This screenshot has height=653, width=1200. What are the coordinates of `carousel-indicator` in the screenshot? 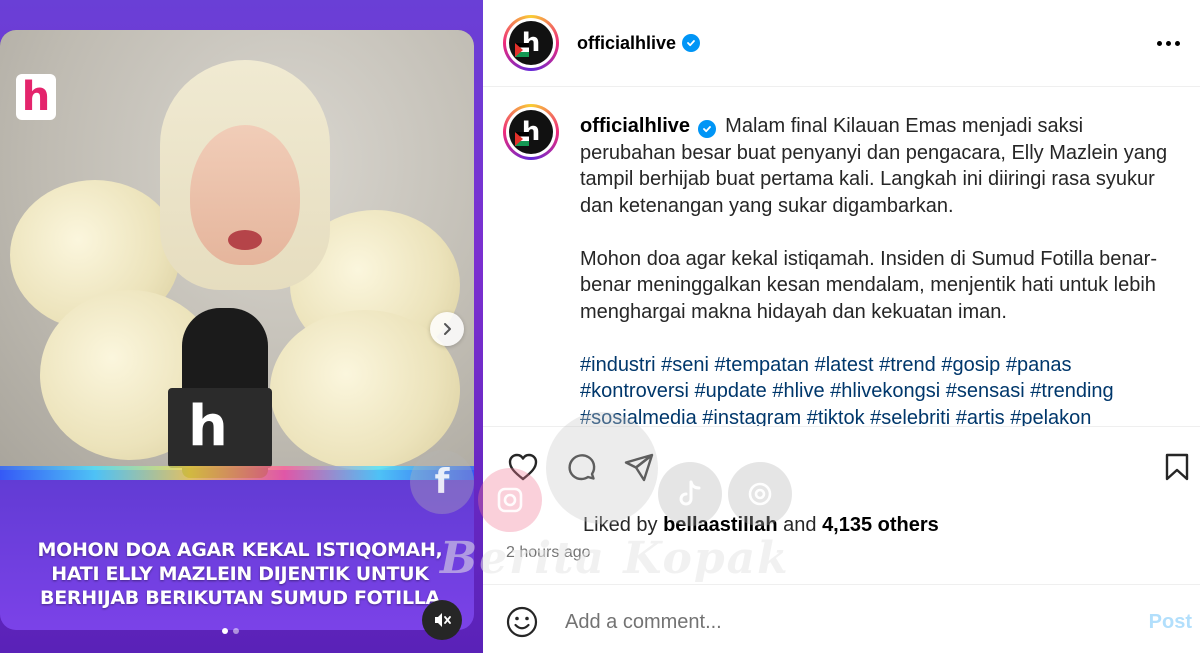 It's located at (230, 631).